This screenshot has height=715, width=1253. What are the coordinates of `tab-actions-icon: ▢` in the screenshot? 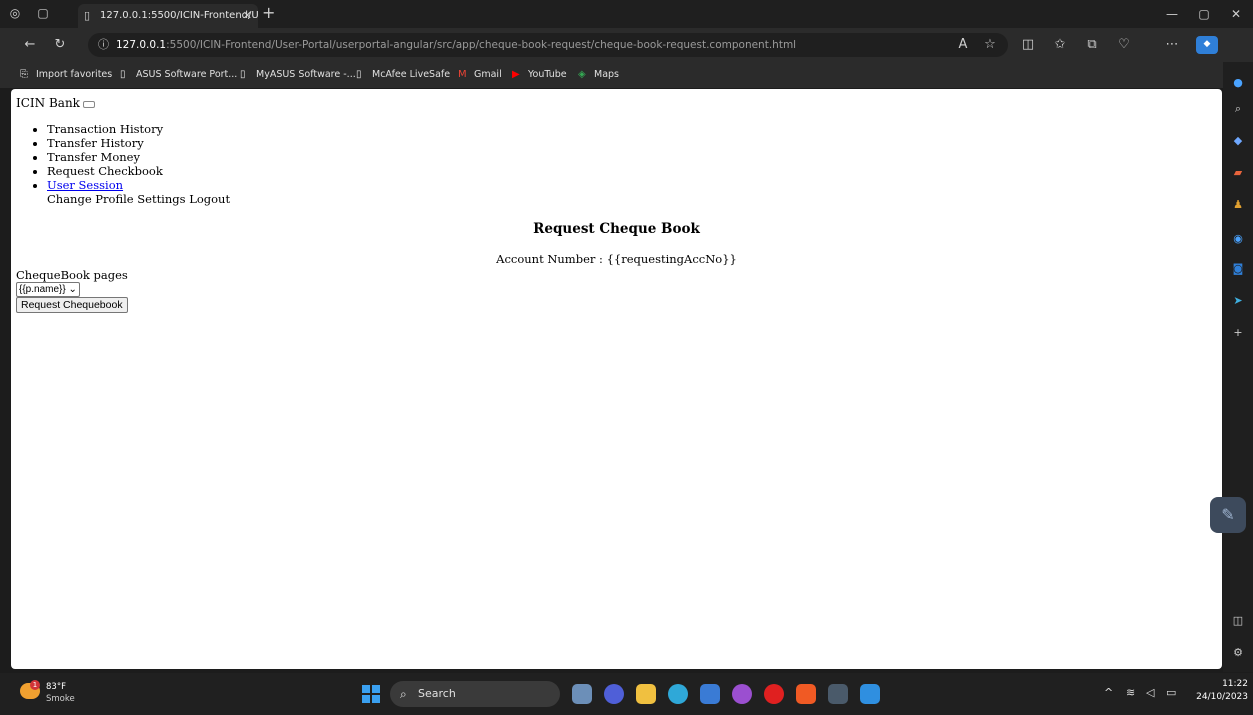 It's located at (43, 13).